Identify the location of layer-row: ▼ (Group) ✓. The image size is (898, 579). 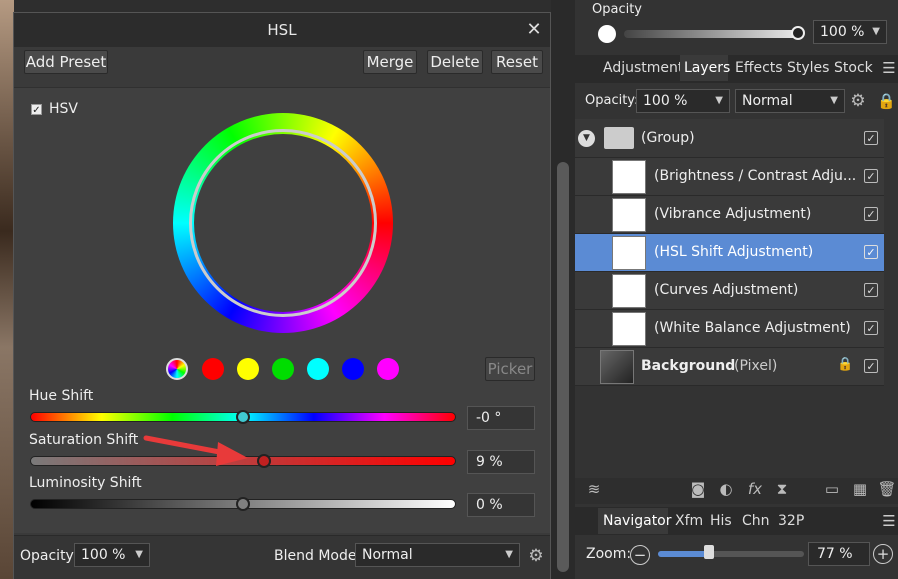
(729, 138).